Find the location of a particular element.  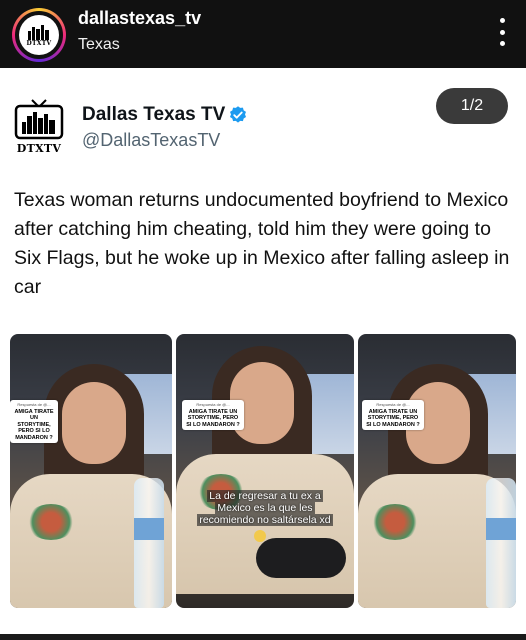

skyline-icon is located at coordinates (38, 32).